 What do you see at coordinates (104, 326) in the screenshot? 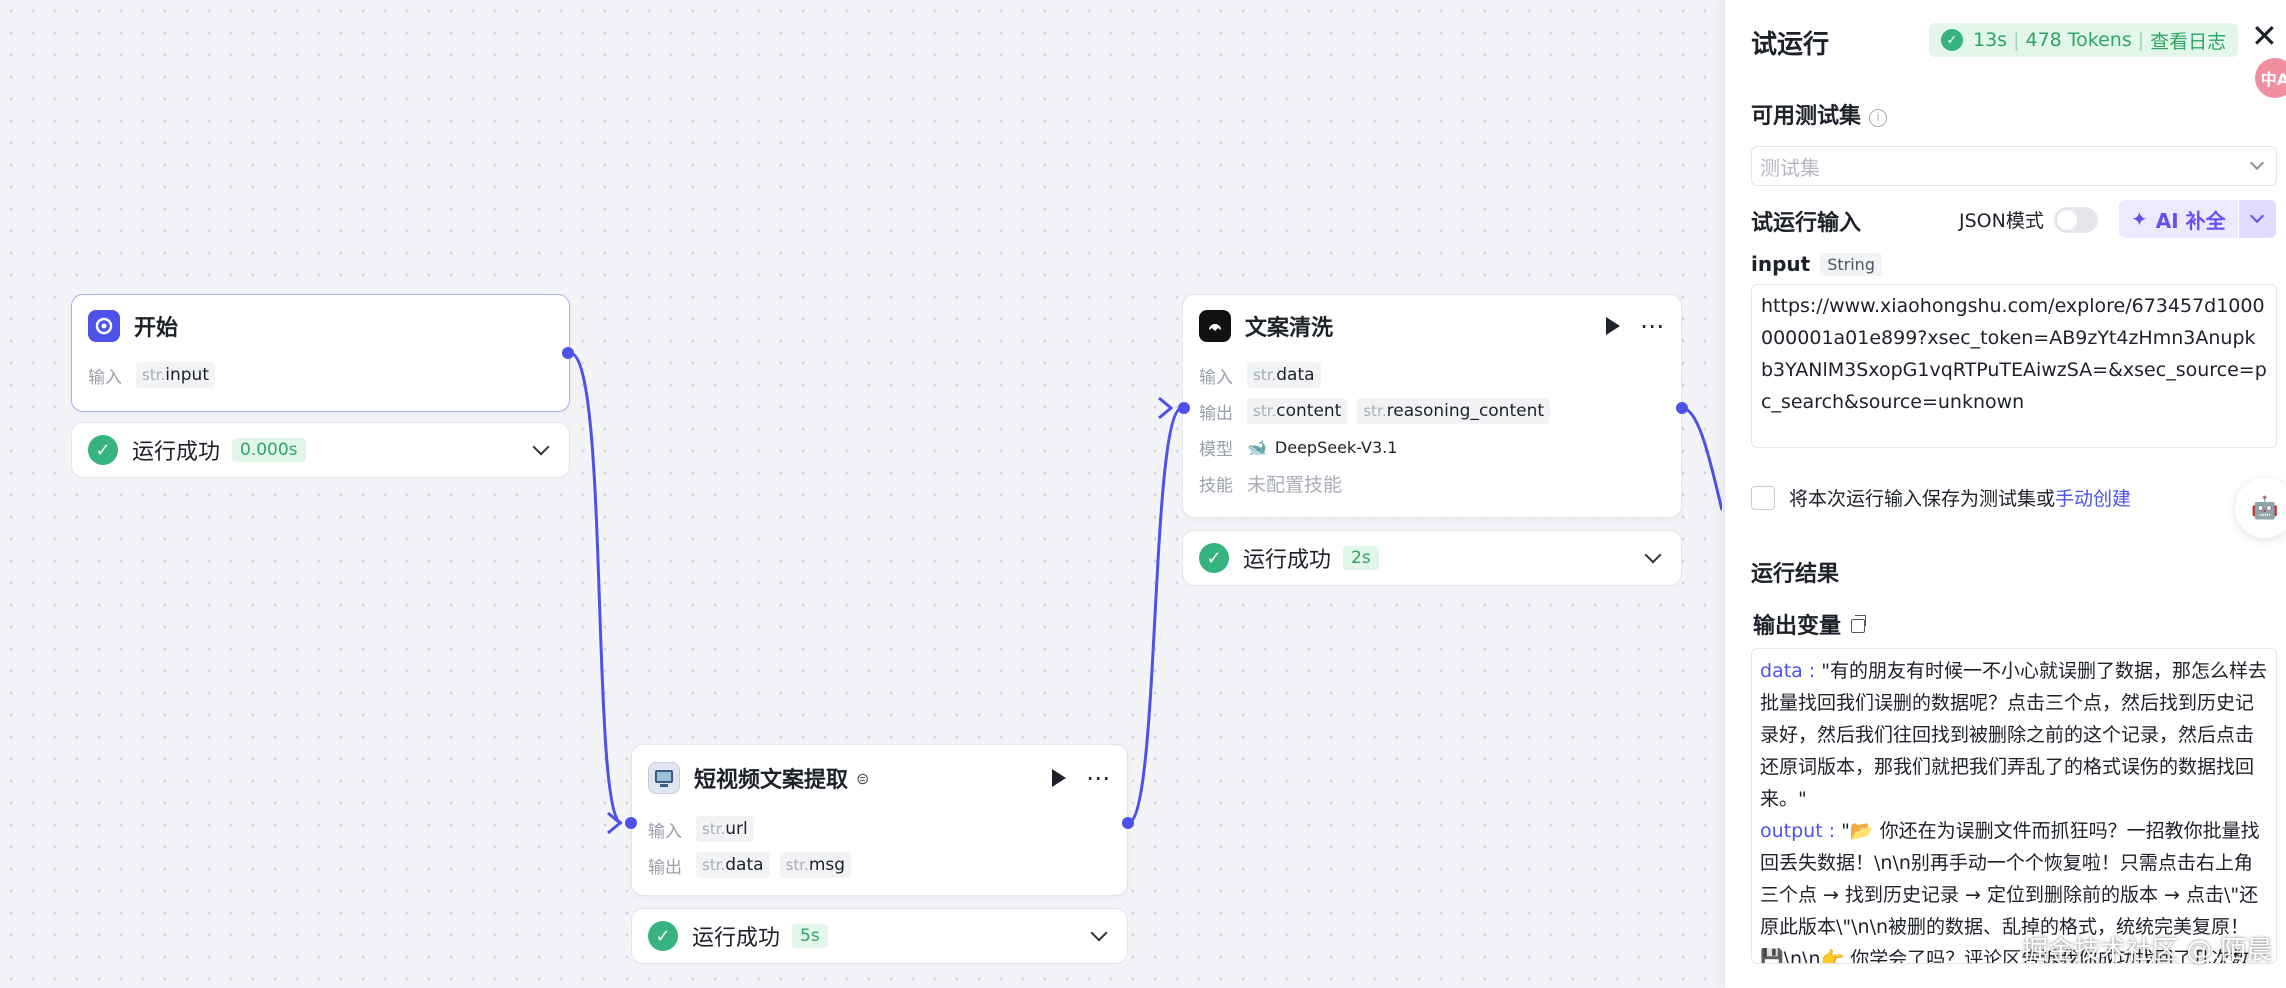
I see `start-node-icon` at bounding box center [104, 326].